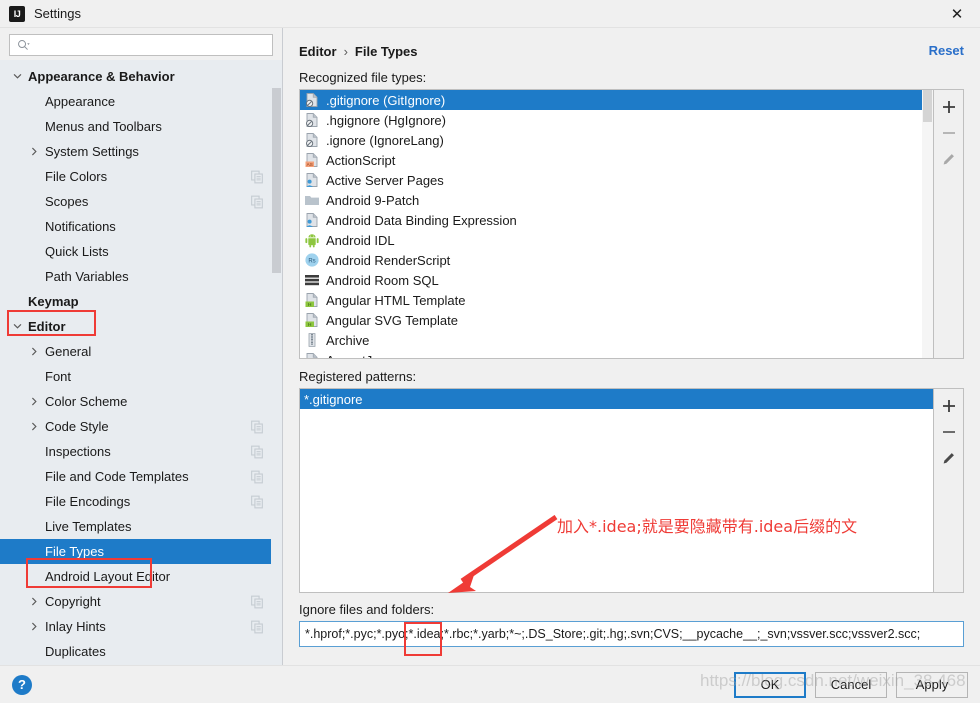 The image size is (980, 703). Describe the element at coordinates (310, 305) in the screenshot. I see `svg-text: H` at that location.